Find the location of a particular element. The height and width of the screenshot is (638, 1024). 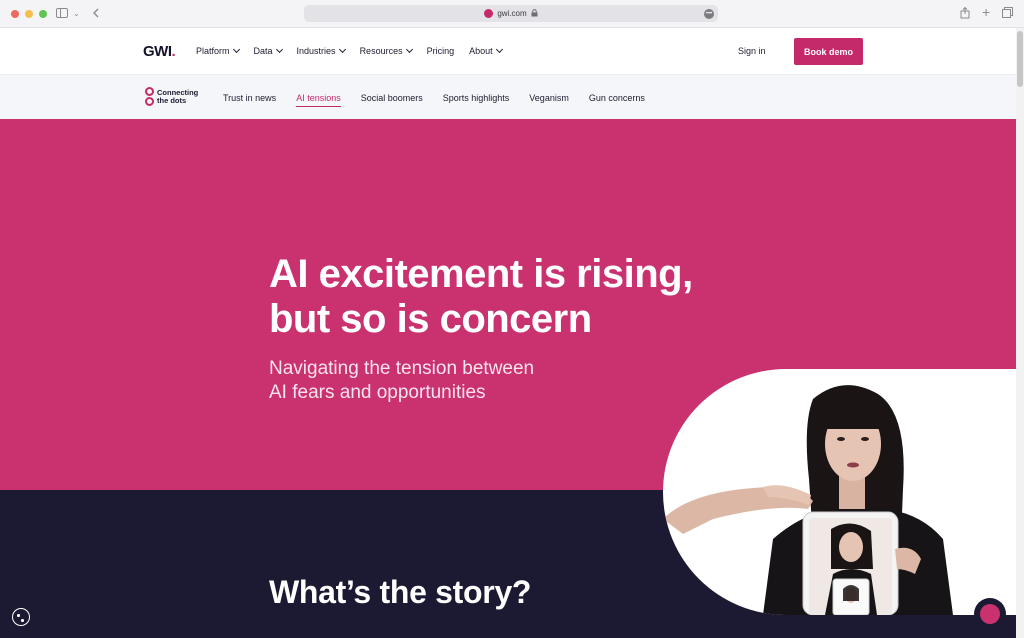

nav-item-data: Data is located at coordinates (268, 50).